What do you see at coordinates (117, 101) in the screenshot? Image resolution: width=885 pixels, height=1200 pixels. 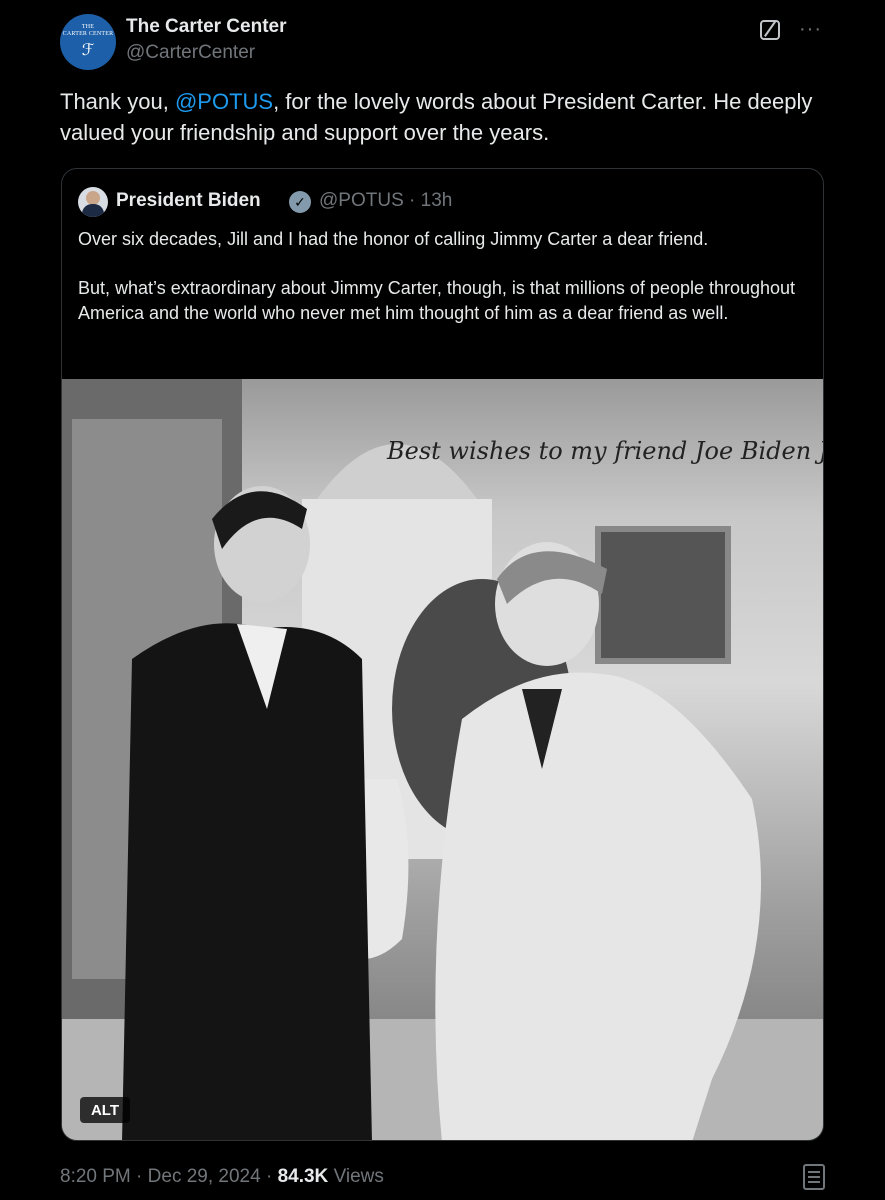 I see `tweet-text-before: Thank you,` at bounding box center [117, 101].